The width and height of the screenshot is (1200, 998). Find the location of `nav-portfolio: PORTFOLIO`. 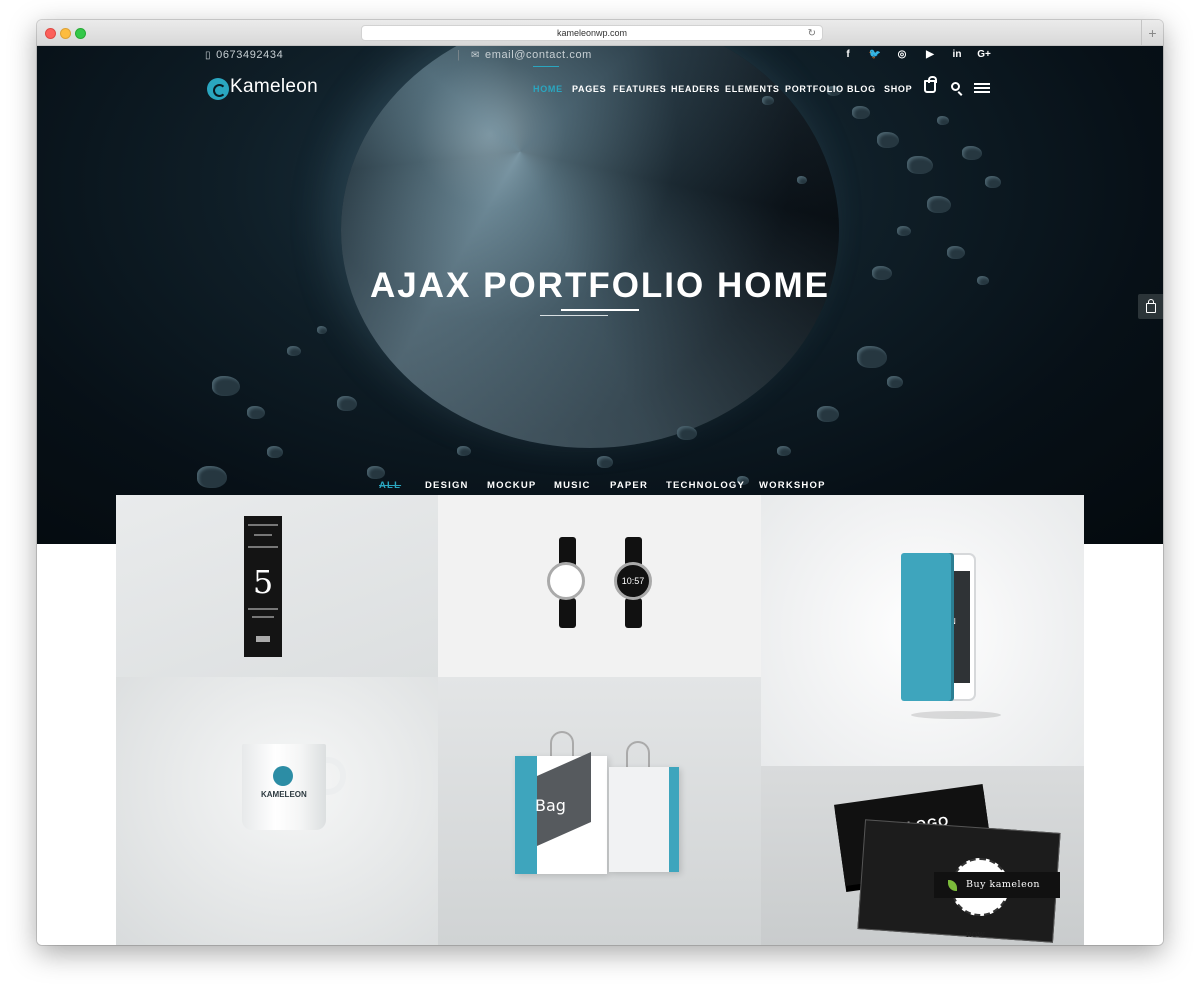

nav-portfolio: PORTFOLIO is located at coordinates (814, 89).